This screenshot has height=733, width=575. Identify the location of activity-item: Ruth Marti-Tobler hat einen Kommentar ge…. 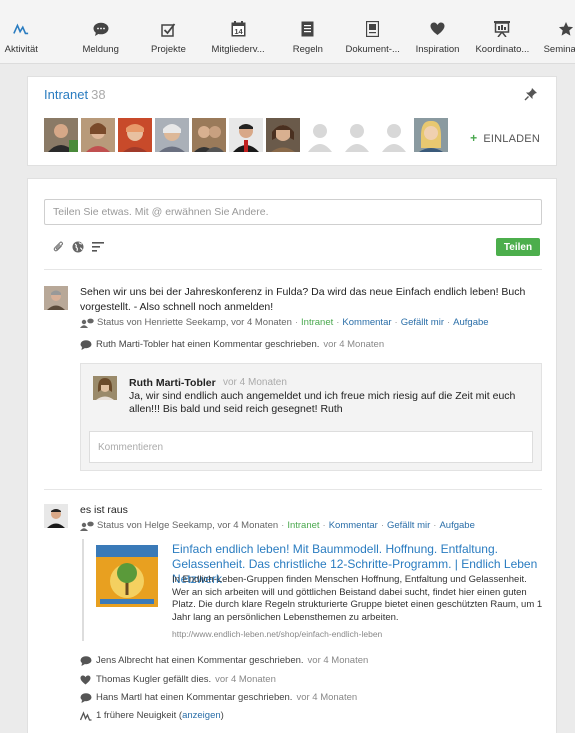
(232, 344).